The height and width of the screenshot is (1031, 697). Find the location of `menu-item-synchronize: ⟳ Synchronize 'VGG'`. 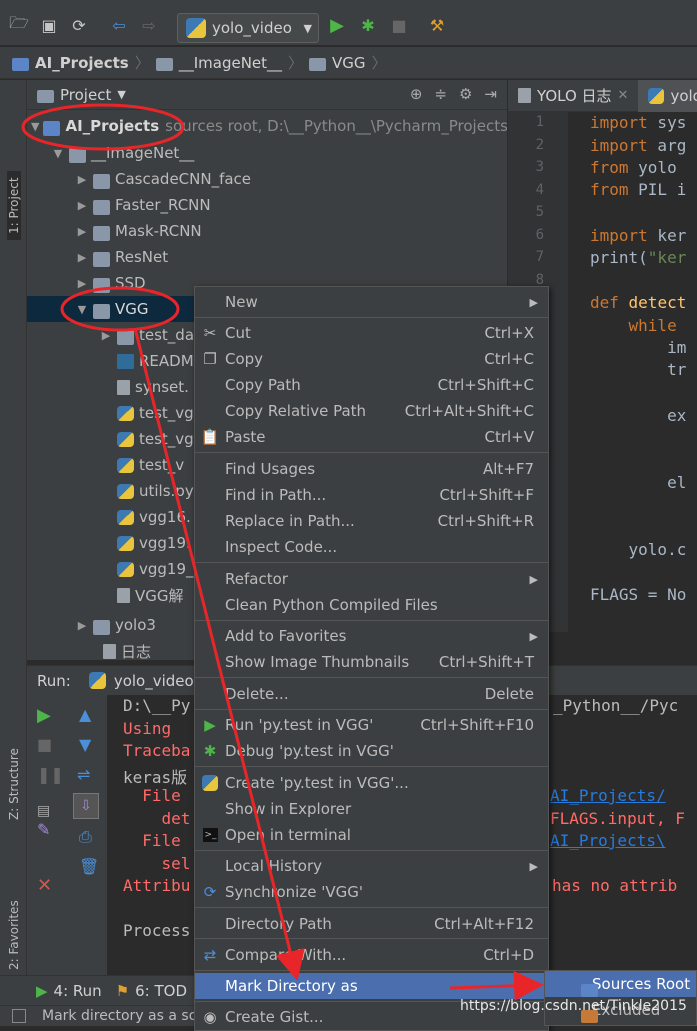

menu-item-synchronize: ⟳ Synchronize 'VGG' is located at coordinates (371, 892).